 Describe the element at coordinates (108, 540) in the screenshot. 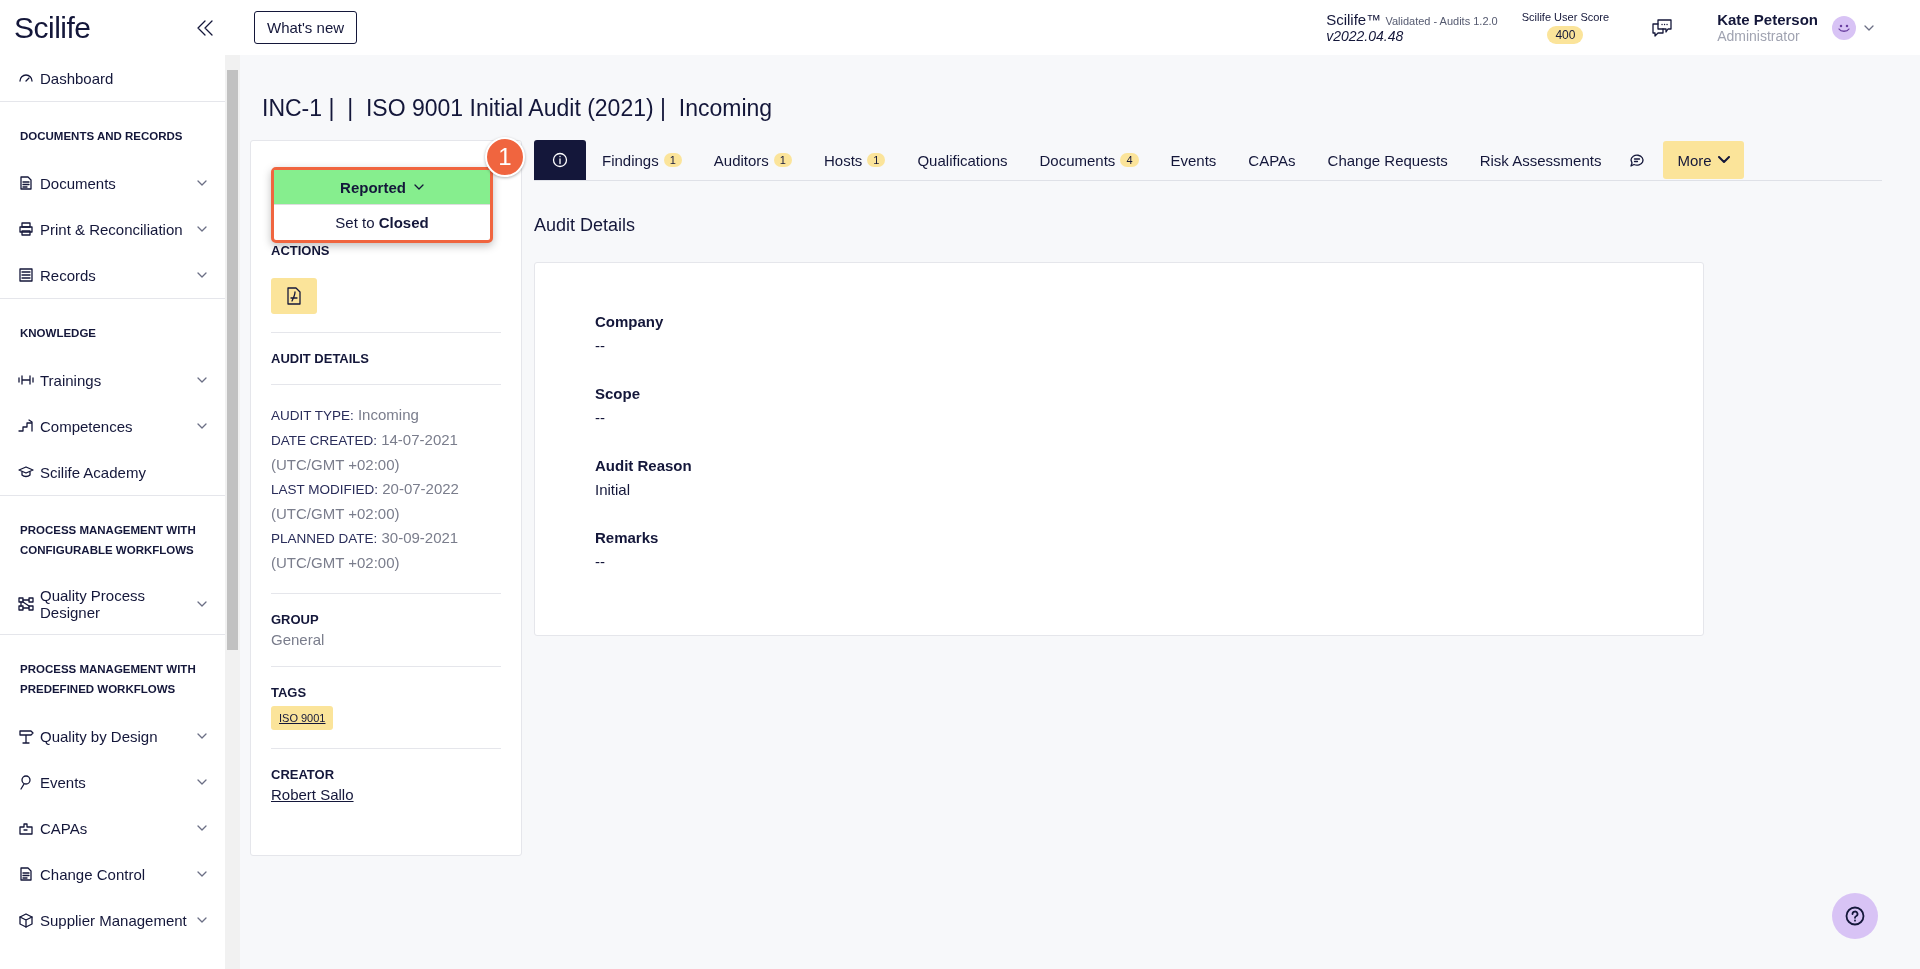

I see `section-heading: PROCESS MANAGEMENT WITH CONFIGURABLE WORKFLOWS` at that location.